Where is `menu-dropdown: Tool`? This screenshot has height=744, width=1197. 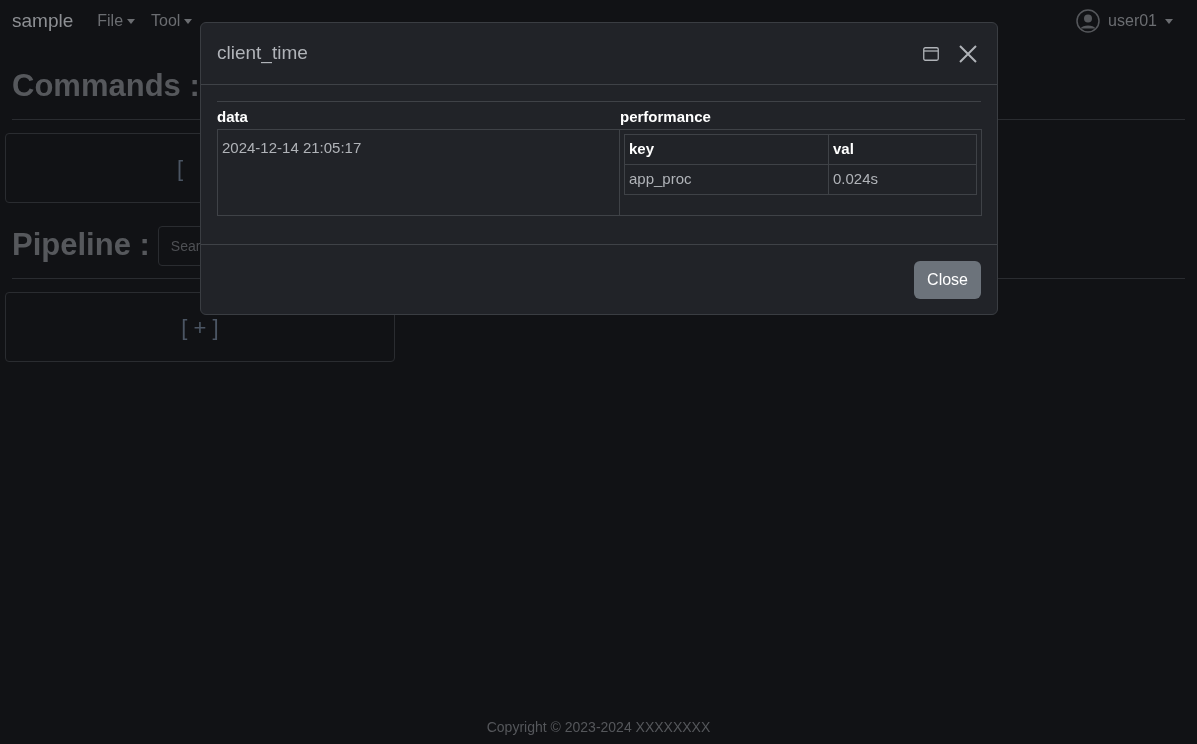
menu-dropdown: Tool is located at coordinates (172, 21).